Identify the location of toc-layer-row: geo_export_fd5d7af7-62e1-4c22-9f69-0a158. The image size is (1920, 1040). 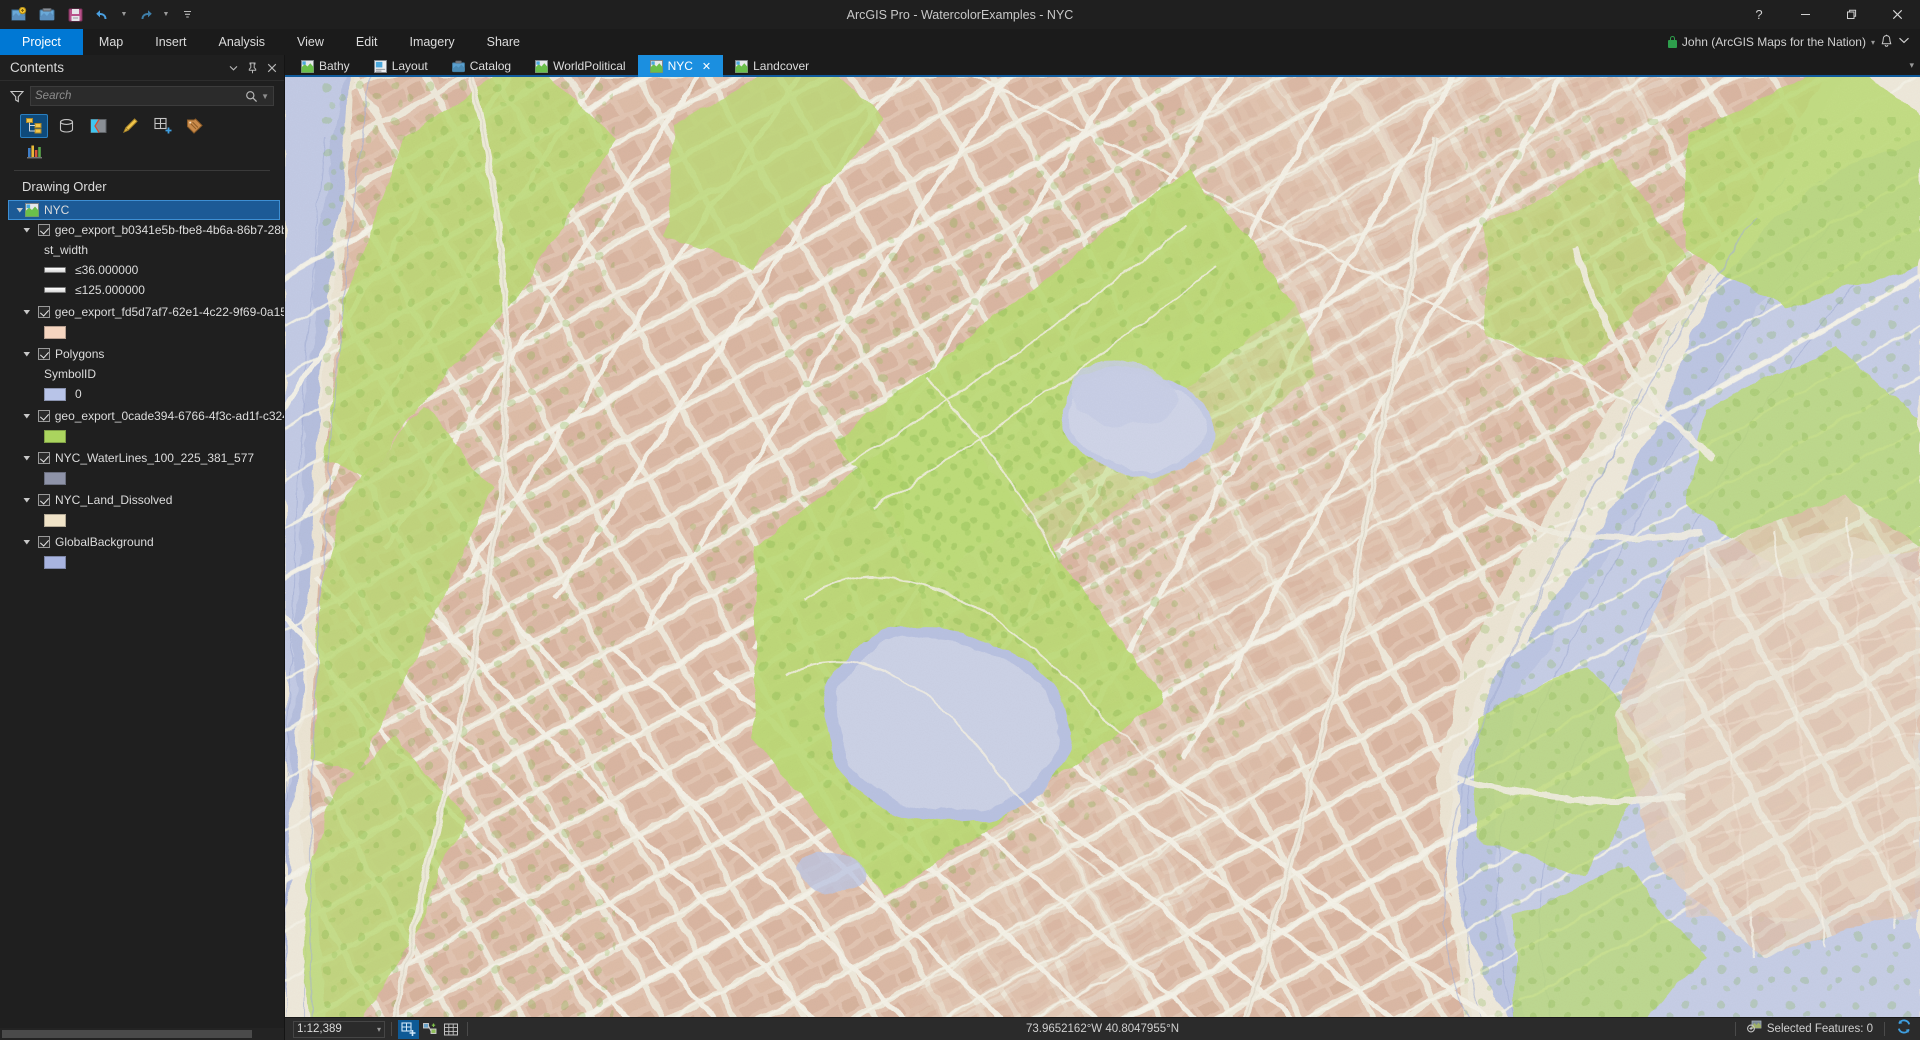
(142, 312).